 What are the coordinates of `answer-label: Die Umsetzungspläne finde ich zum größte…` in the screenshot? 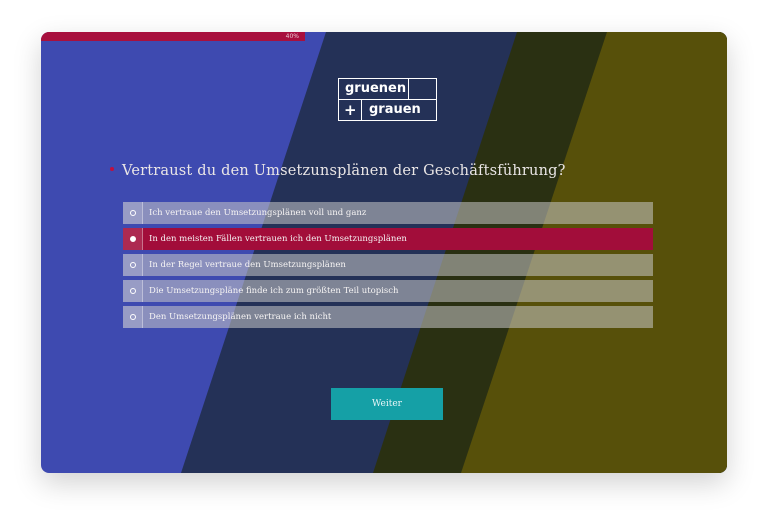 It's located at (274, 291).